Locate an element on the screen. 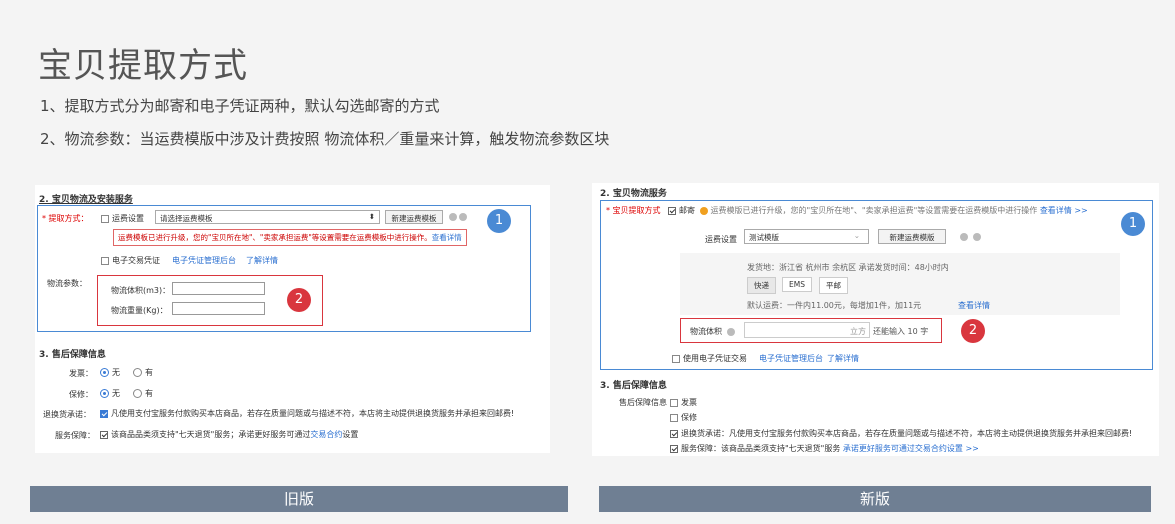 Image resolution: width=1175 pixels, height=524 pixels. new-method-label: * 宝贝提取方式 is located at coordinates (633, 210).